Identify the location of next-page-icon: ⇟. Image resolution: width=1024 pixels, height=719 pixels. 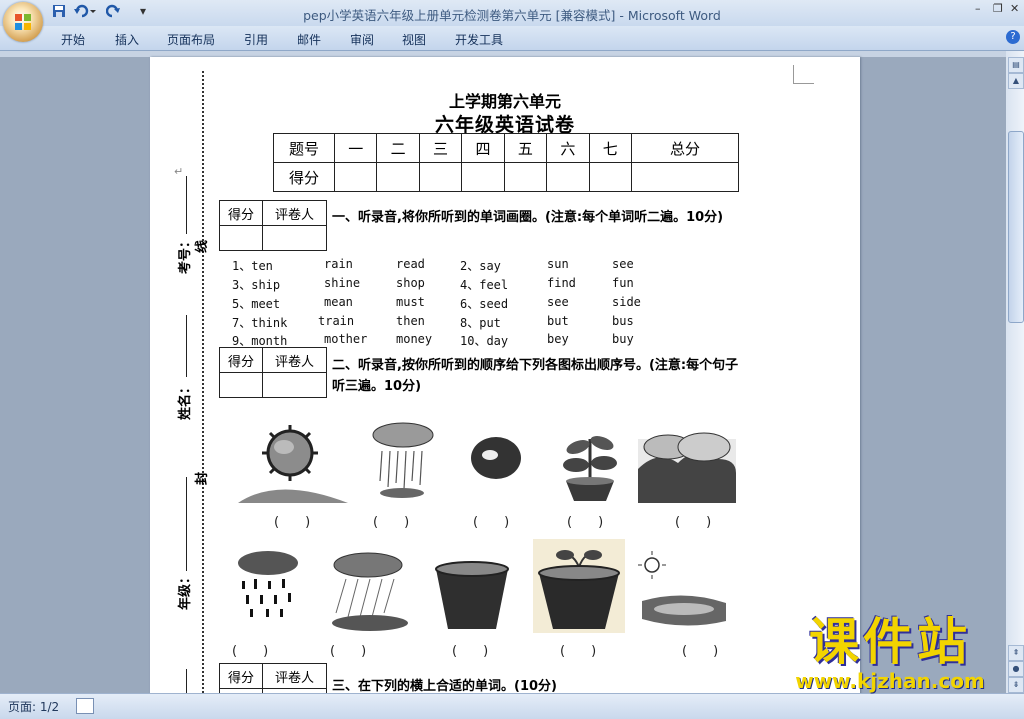
(1016, 685).